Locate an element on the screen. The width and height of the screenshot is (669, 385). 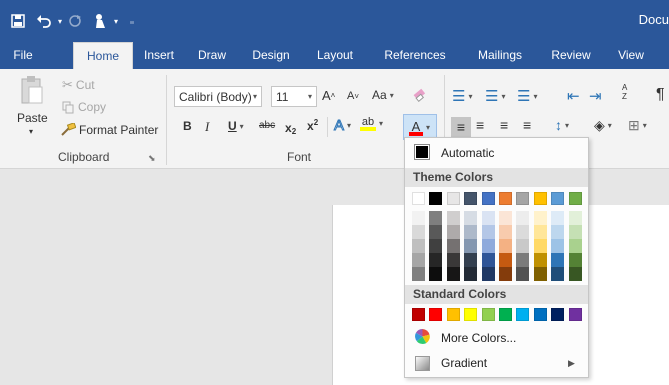
multilevel-list-button: ☰ ▾ is located at coordinates (527, 96).